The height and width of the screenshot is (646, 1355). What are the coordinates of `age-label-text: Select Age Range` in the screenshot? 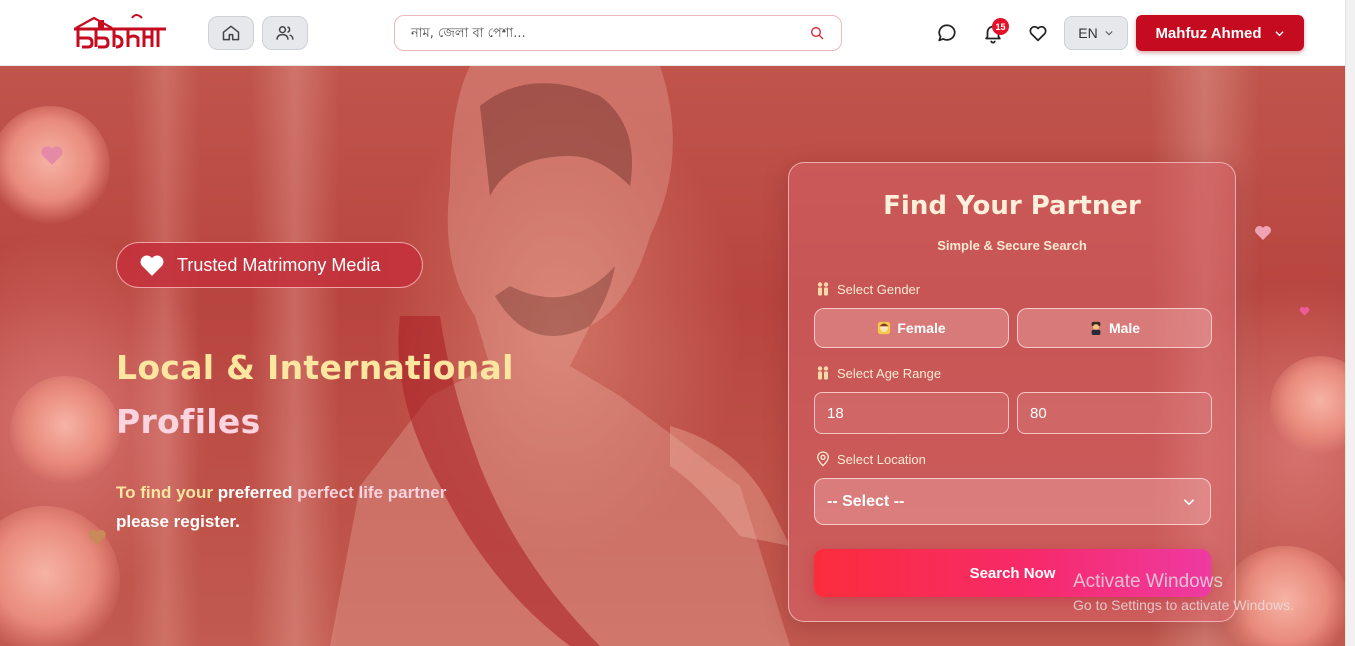 It's located at (889, 373).